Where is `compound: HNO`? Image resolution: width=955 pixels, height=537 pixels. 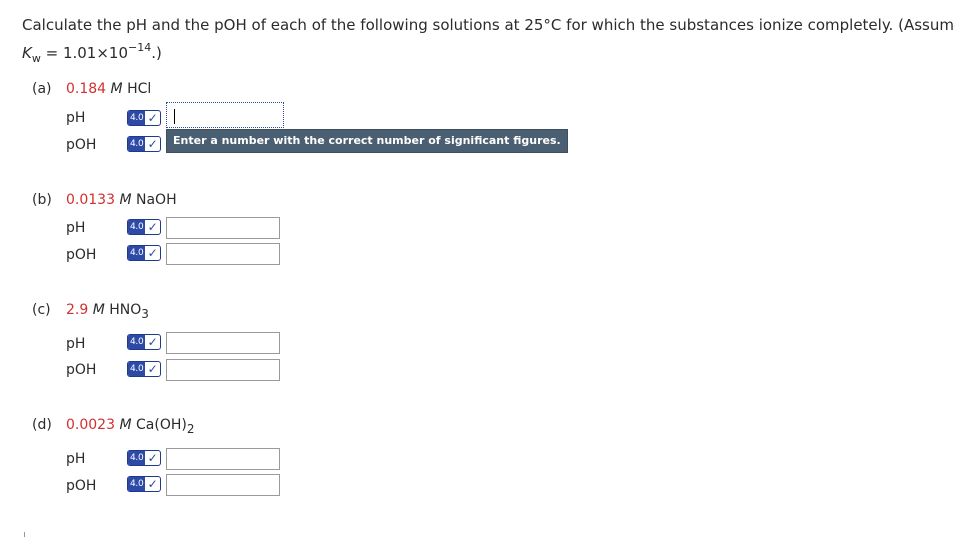
compound: HNO is located at coordinates (125, 310).